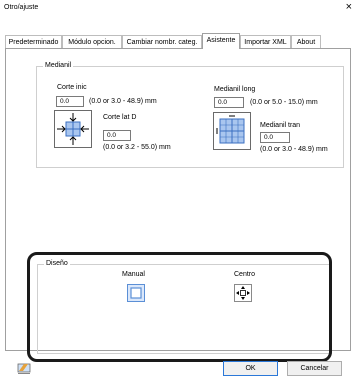 This screenshot has height=380, width=356. Describe the element at coordinates (349, 7) in the screenshot. I see `close-icon: ×` at that location.